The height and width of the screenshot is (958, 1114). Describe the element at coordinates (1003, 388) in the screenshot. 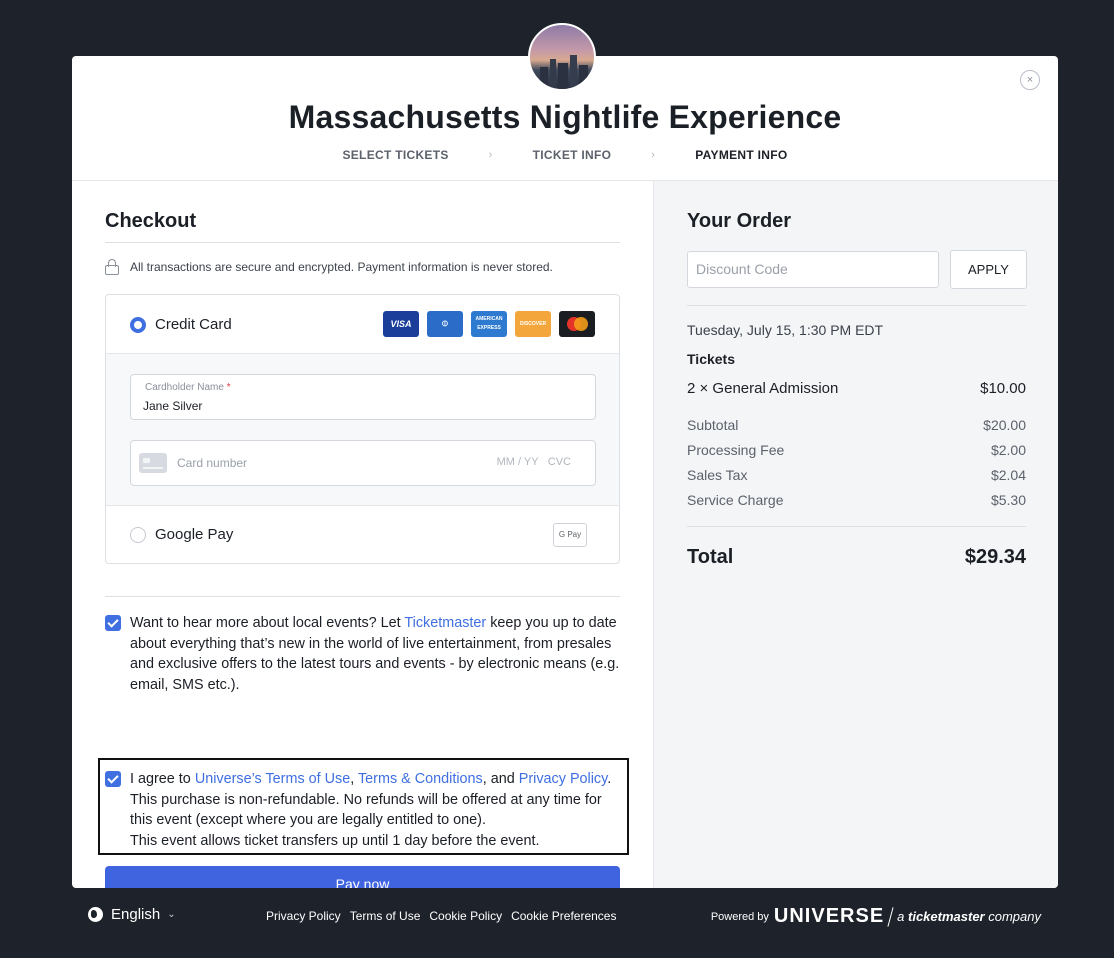

I see `ticket-line-amount: $10.00` at that location.